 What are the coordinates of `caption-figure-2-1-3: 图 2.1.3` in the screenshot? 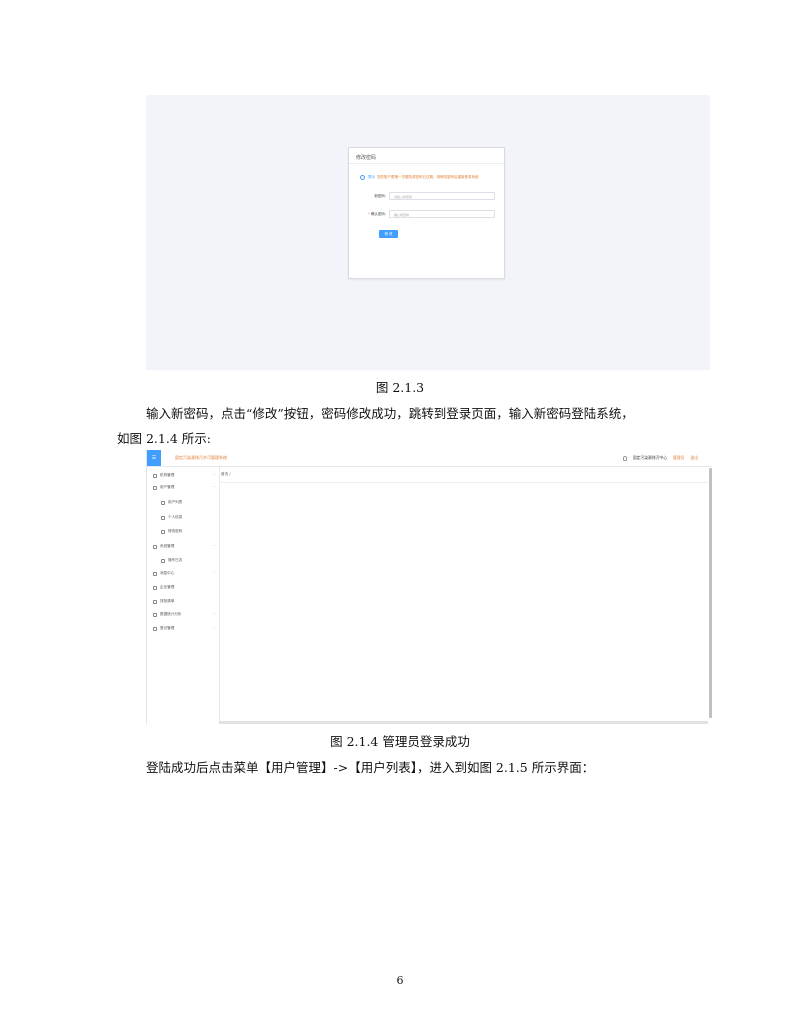 It's located at (400, 387).